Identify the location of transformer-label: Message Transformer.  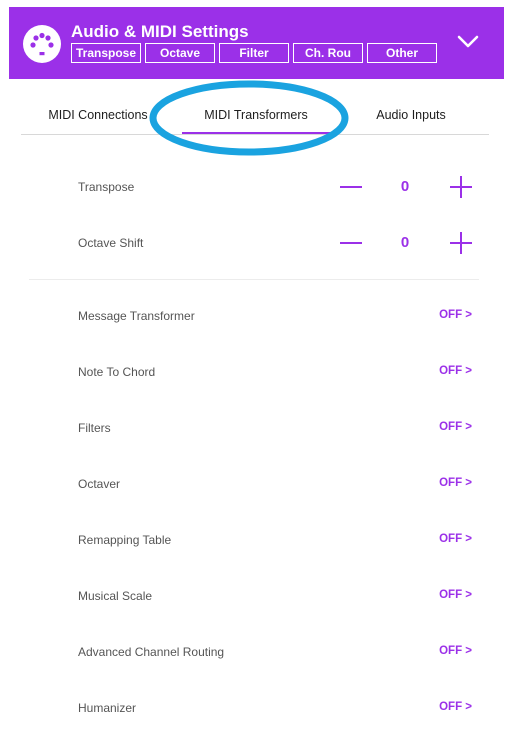
(136, 316).